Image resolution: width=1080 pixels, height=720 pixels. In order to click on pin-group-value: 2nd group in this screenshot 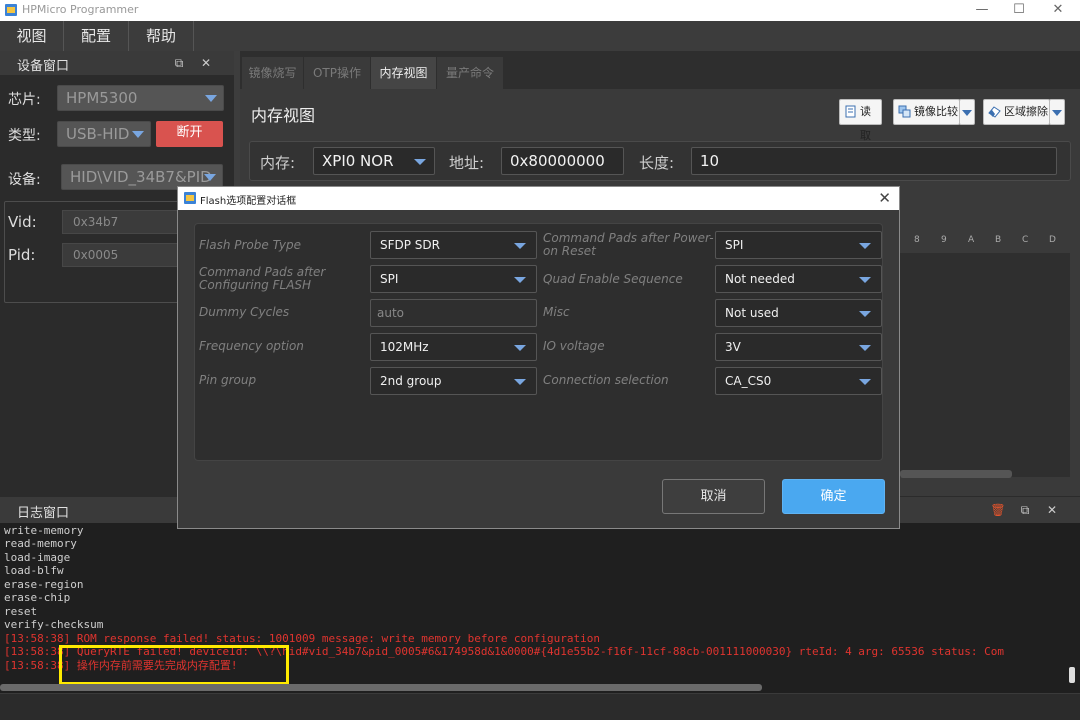, I will do `click(411, 381)`.